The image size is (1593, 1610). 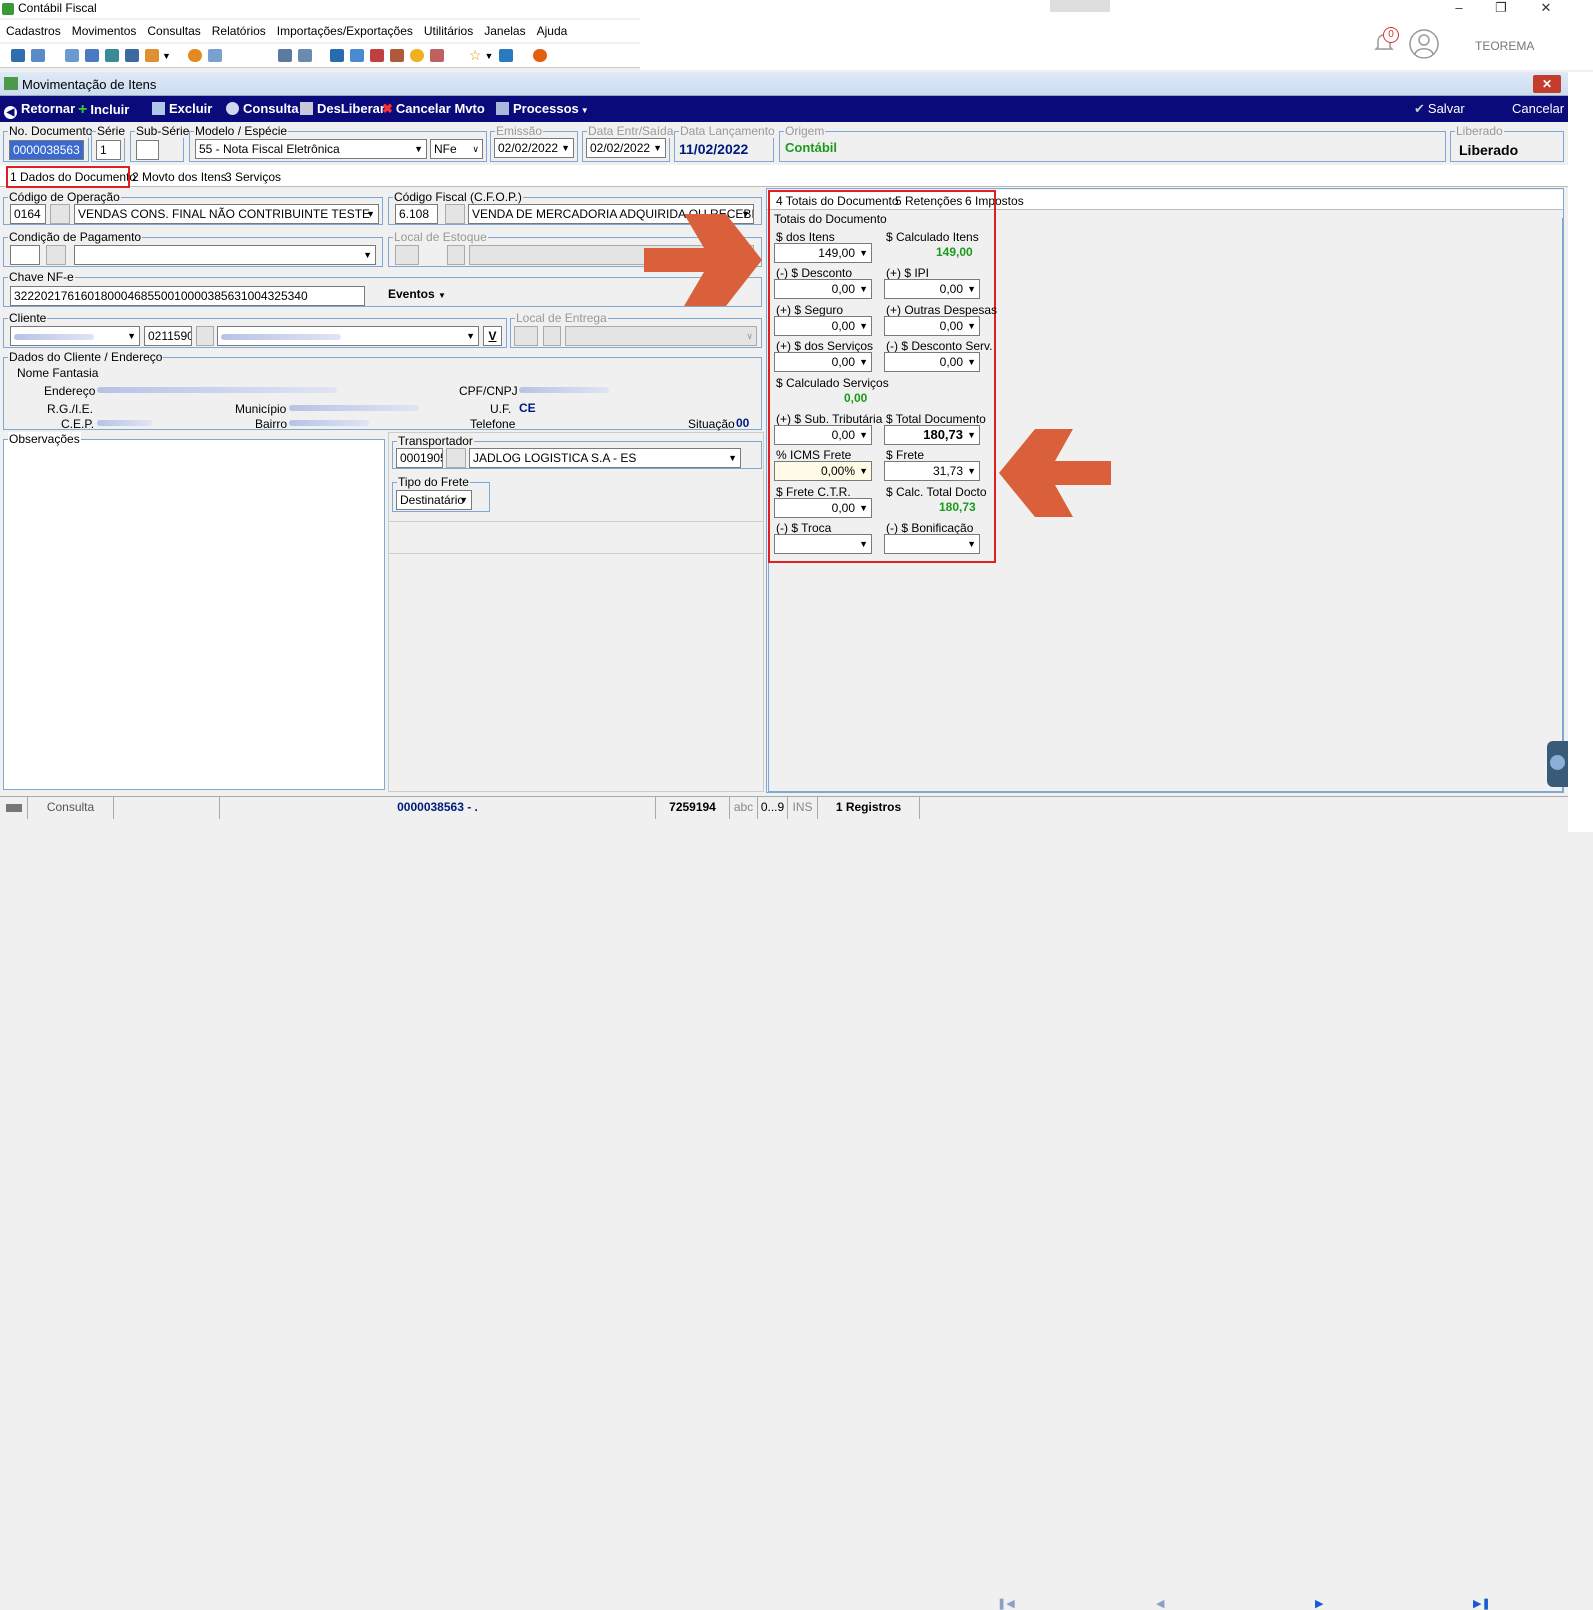 I want to click on dos-itens-input: 149,00 ▼, so click(x=823, y=253).